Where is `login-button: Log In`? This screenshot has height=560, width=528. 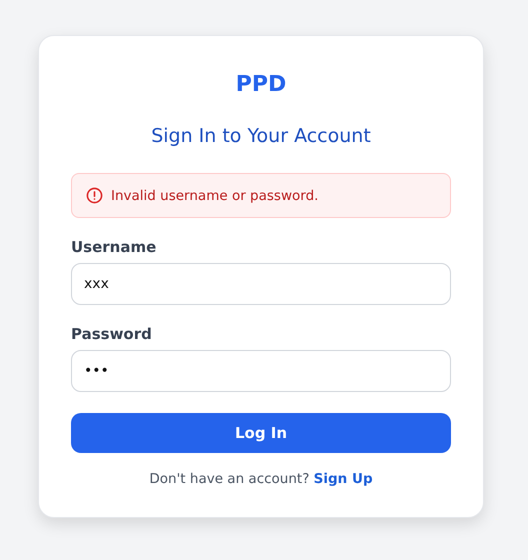 login-button: Log In is located at coordinates (261, 433).